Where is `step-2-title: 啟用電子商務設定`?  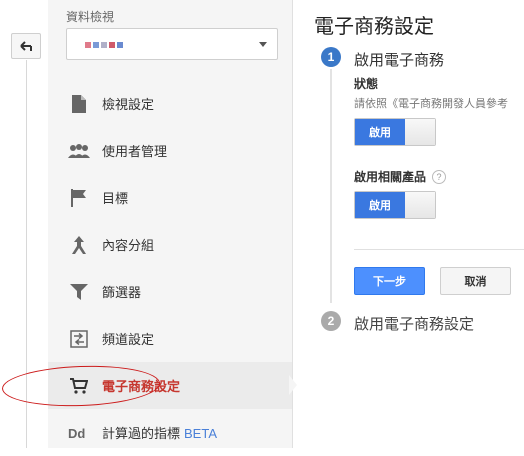
step-2-title: 啟用電子商務設定 is located at coordinates (414, 324).